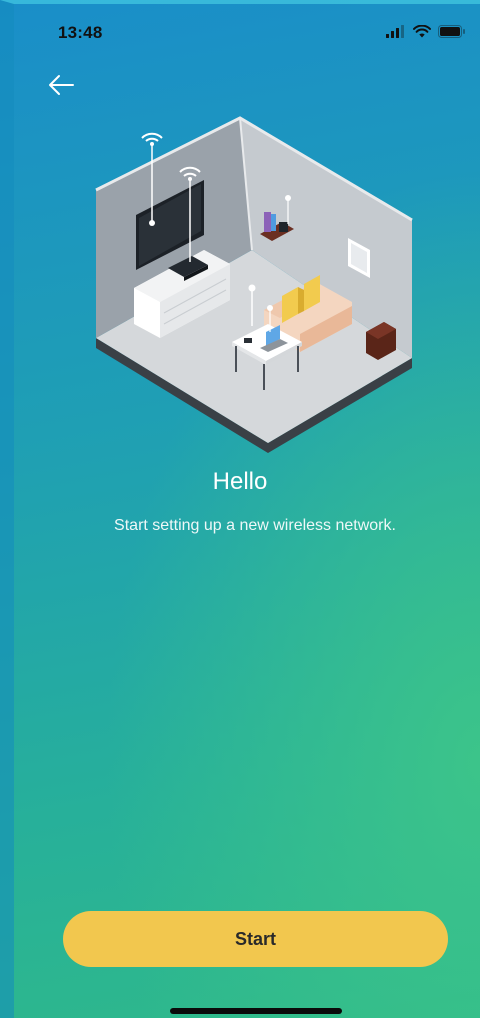 The height and width of the screenshot is (1018, 480). What do you see at coordinates (80, 32) in the screenshot?
I see `status-time: 13:48` at bounding box center [80, 32].